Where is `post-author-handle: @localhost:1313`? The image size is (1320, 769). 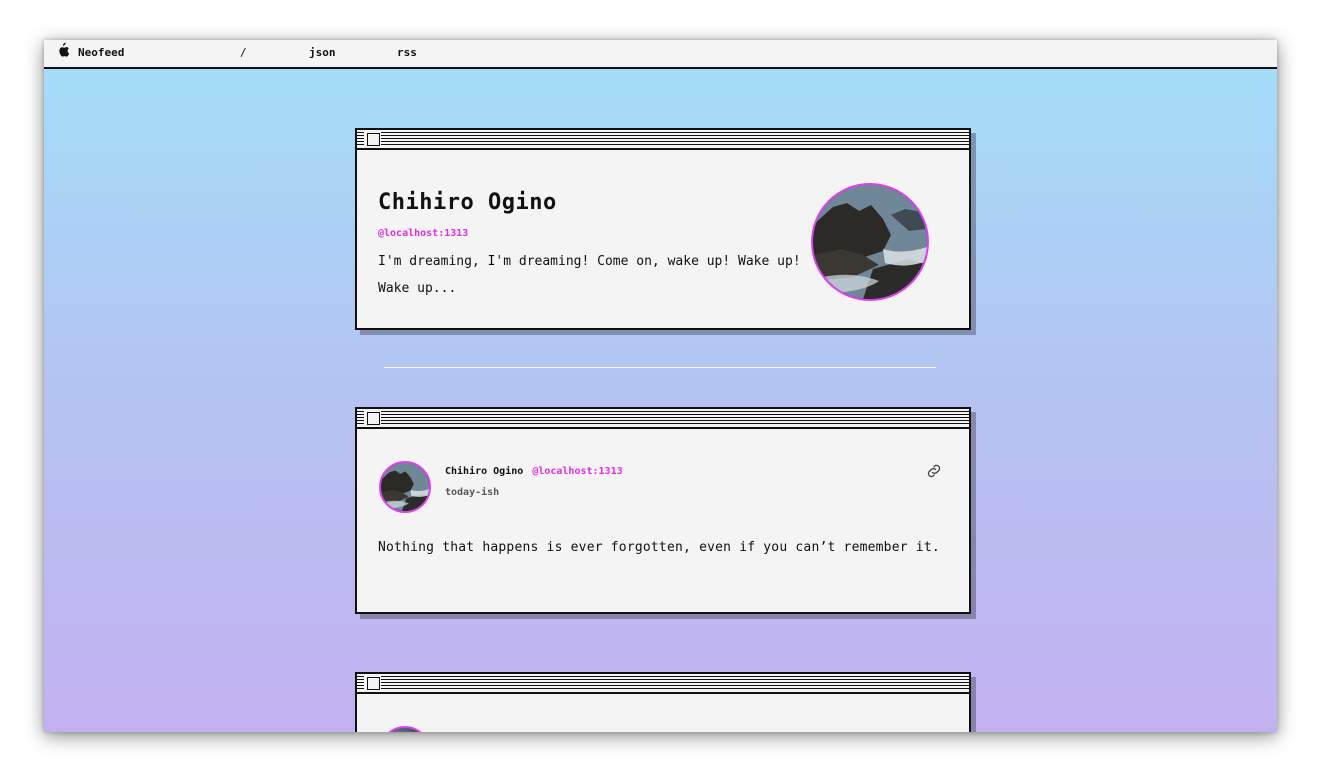
post-author-handle: @localhost:1313 is located at coordinates (577, 471).